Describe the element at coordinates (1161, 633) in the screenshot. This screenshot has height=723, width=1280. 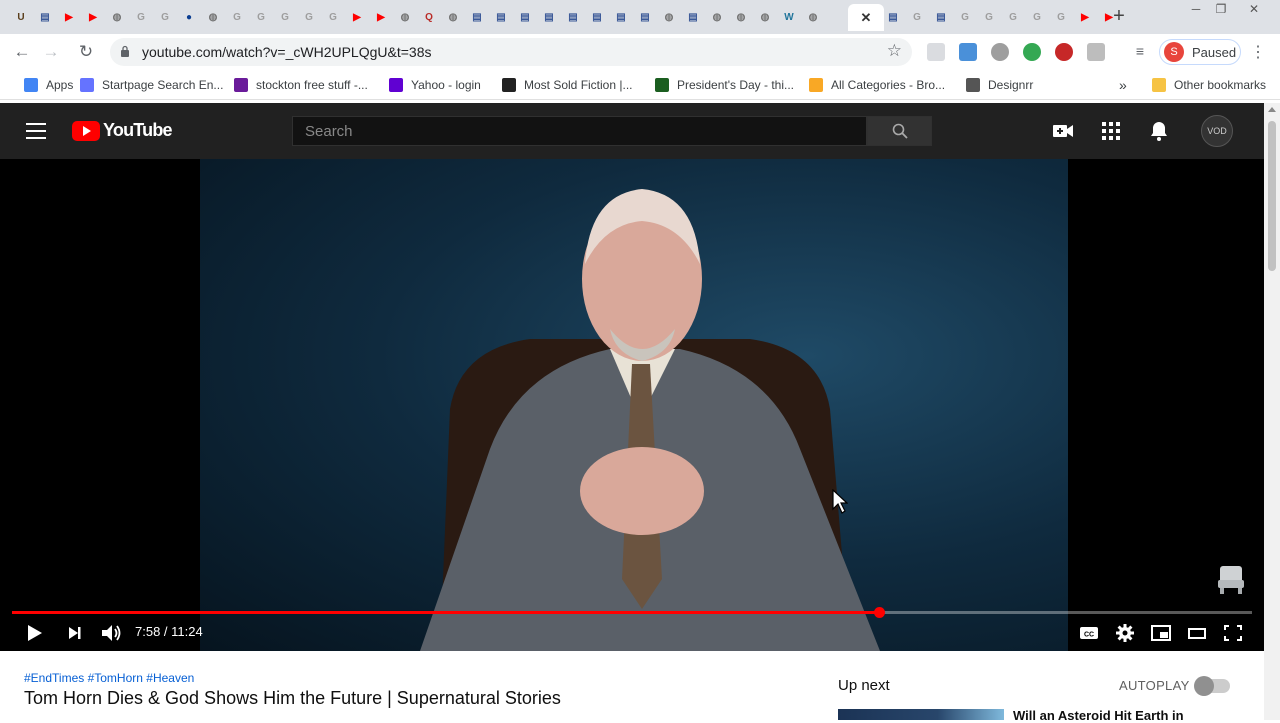
I see `miniplayer-icon` at that location.